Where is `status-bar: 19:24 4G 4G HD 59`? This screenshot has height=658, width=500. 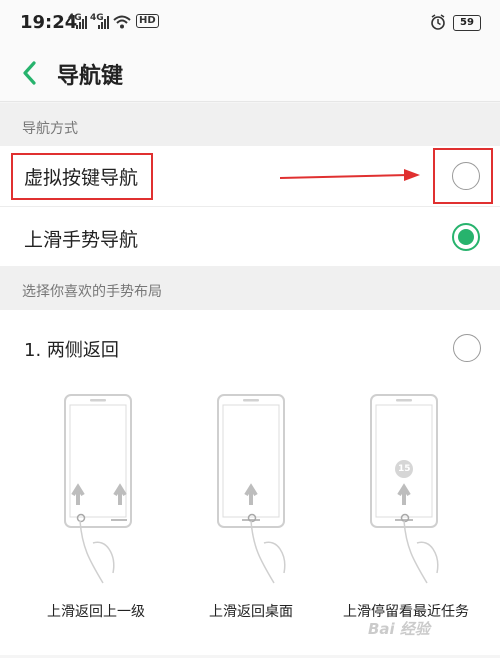 status-bar: 19:24 4G 4G HD 59 is located at coordinates (250, 23).